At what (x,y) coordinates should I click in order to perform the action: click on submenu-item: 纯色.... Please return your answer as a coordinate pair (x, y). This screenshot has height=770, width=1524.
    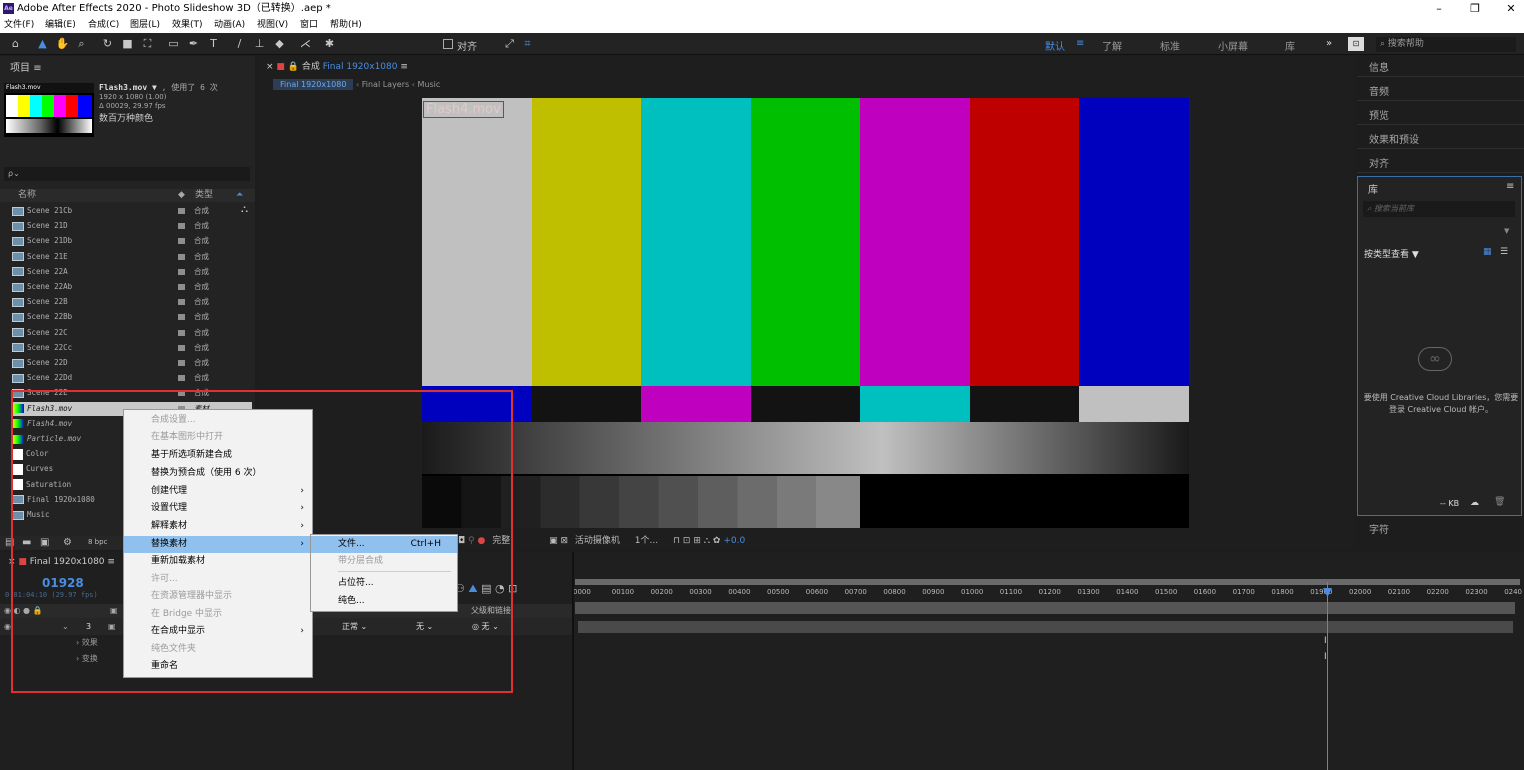
    Looking at the image, I should click on (384, 601).